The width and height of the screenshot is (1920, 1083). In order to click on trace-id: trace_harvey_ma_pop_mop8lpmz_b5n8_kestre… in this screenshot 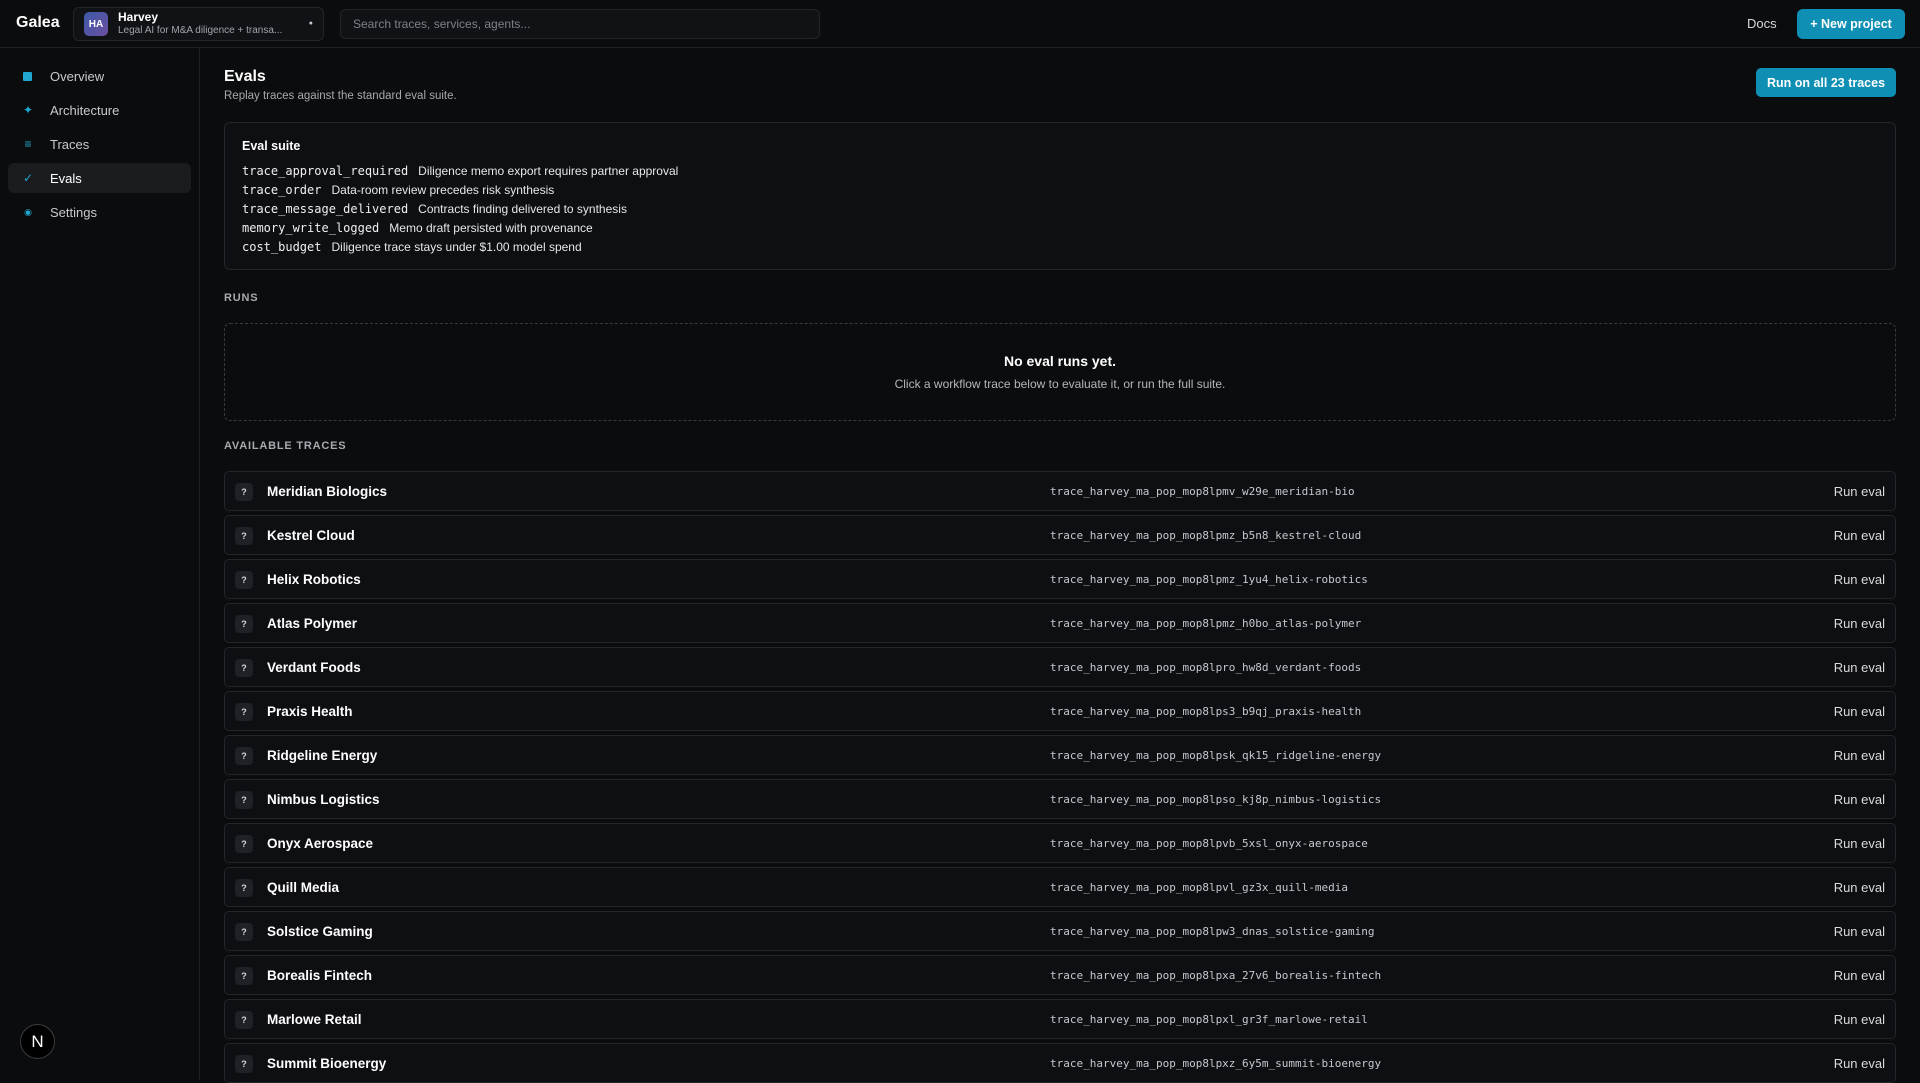, I will do `click(1206, 535)`.